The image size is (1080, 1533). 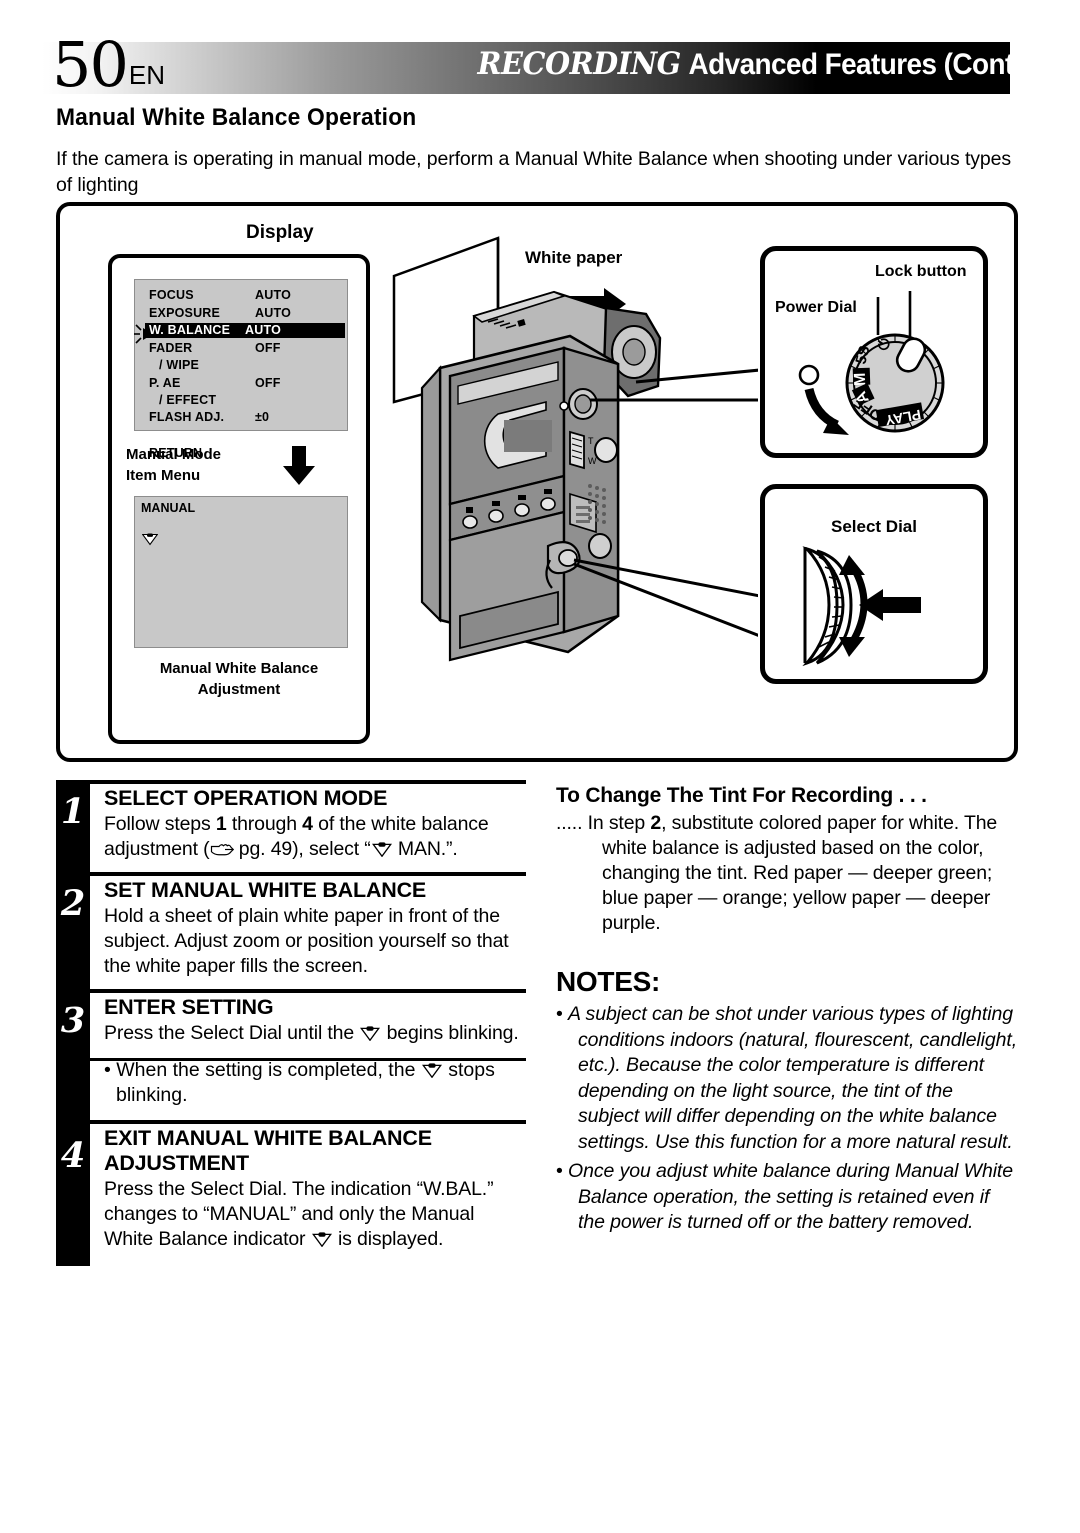 I want to click on section-title: Manual White Balance Operation, so click(x=236, y=117).